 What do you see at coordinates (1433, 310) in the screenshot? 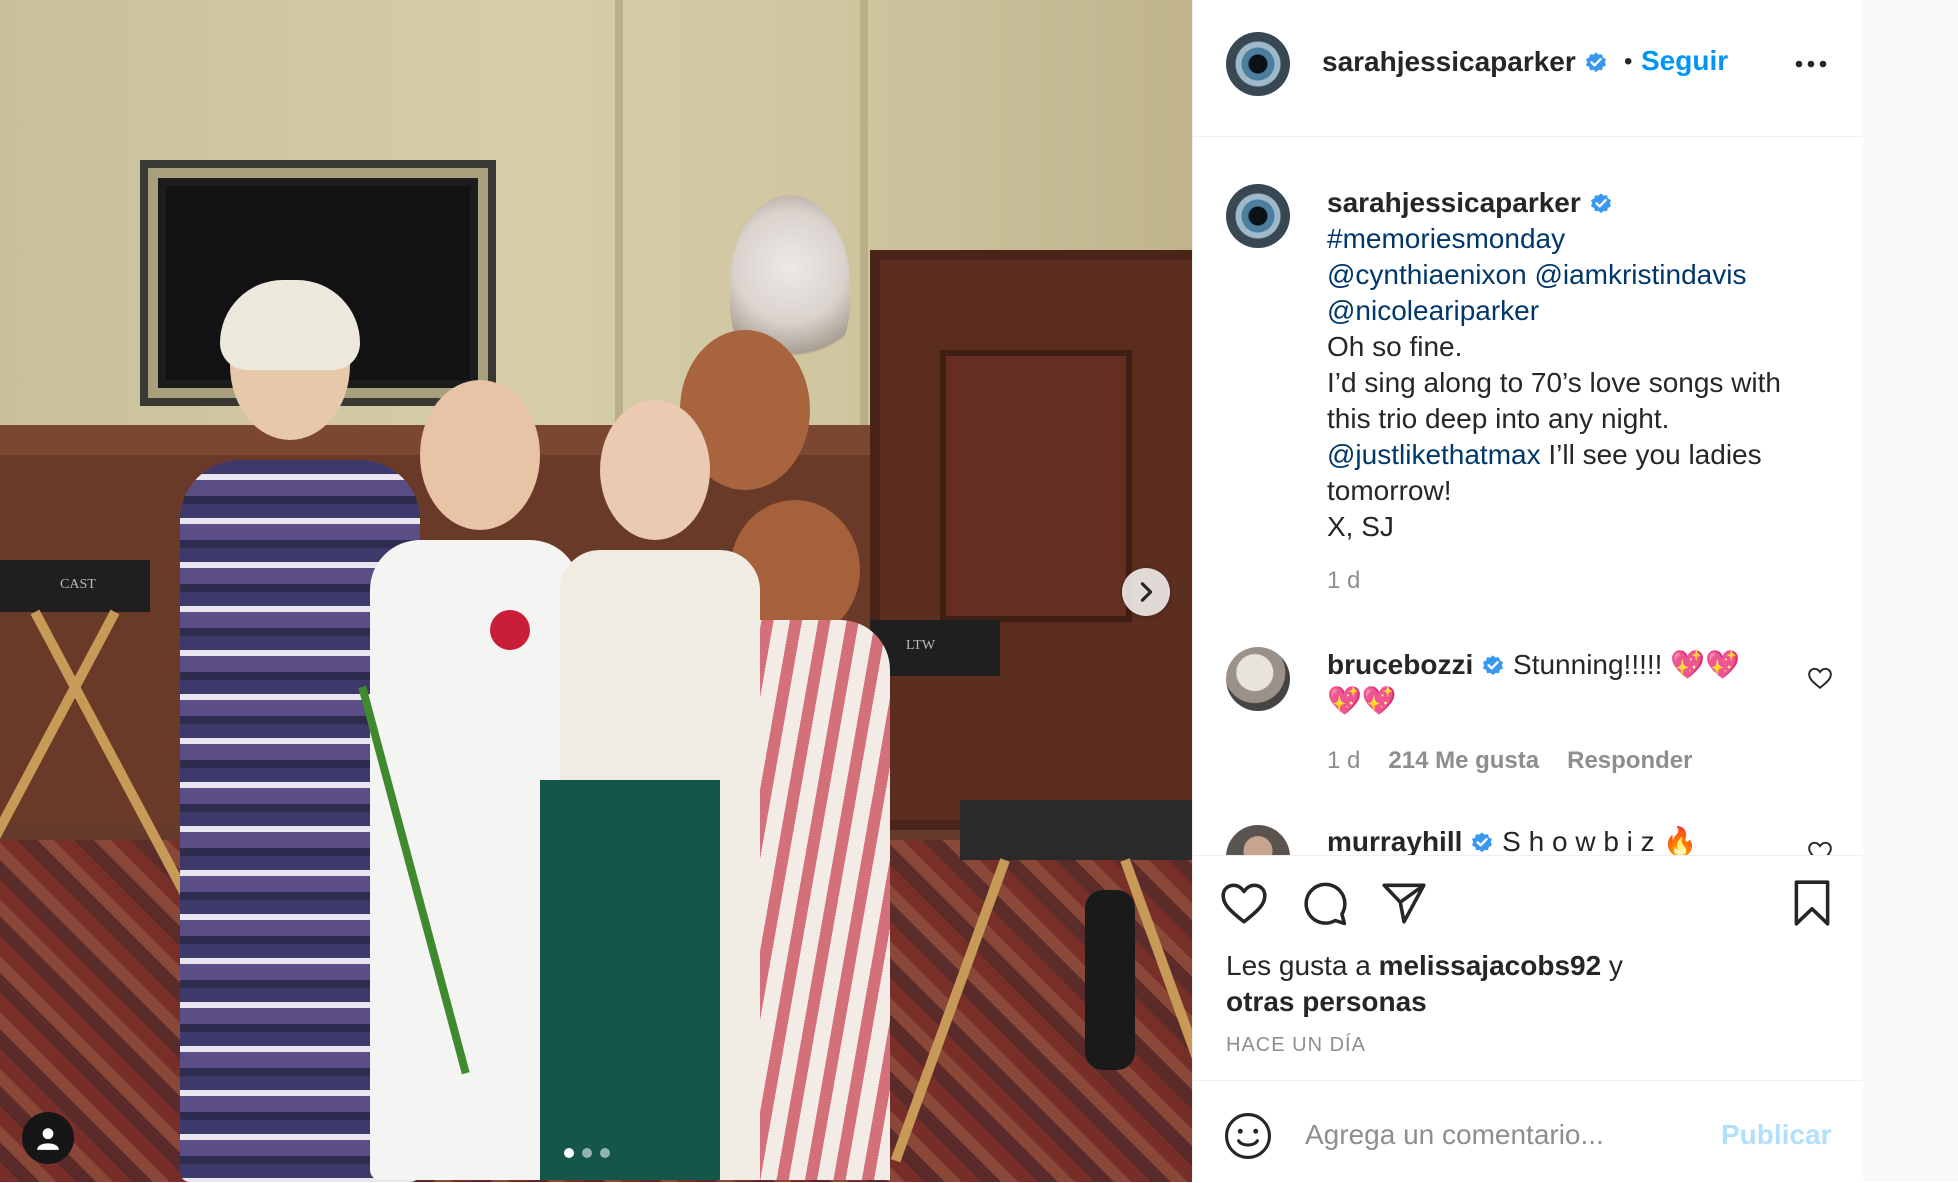
I see `mention-link: @nicoleariparker` at bounding box center [1433, 310].